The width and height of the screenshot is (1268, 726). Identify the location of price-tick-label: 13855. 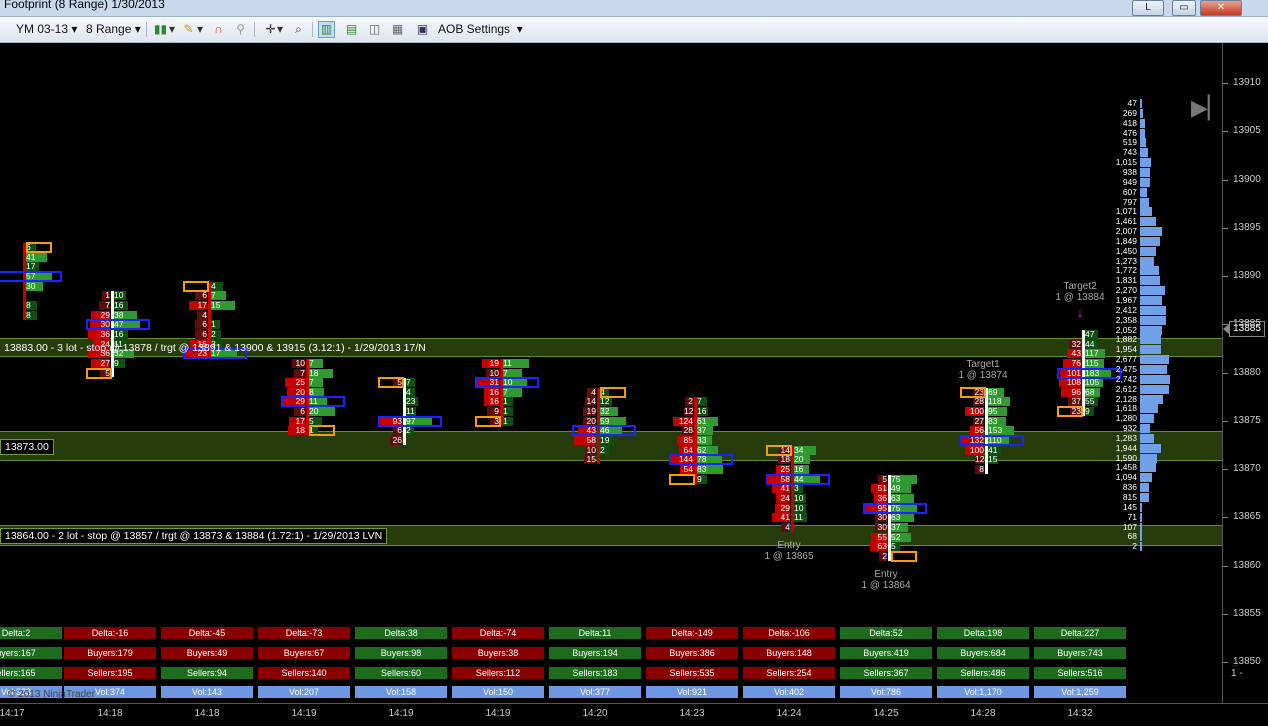
(1242, 613).